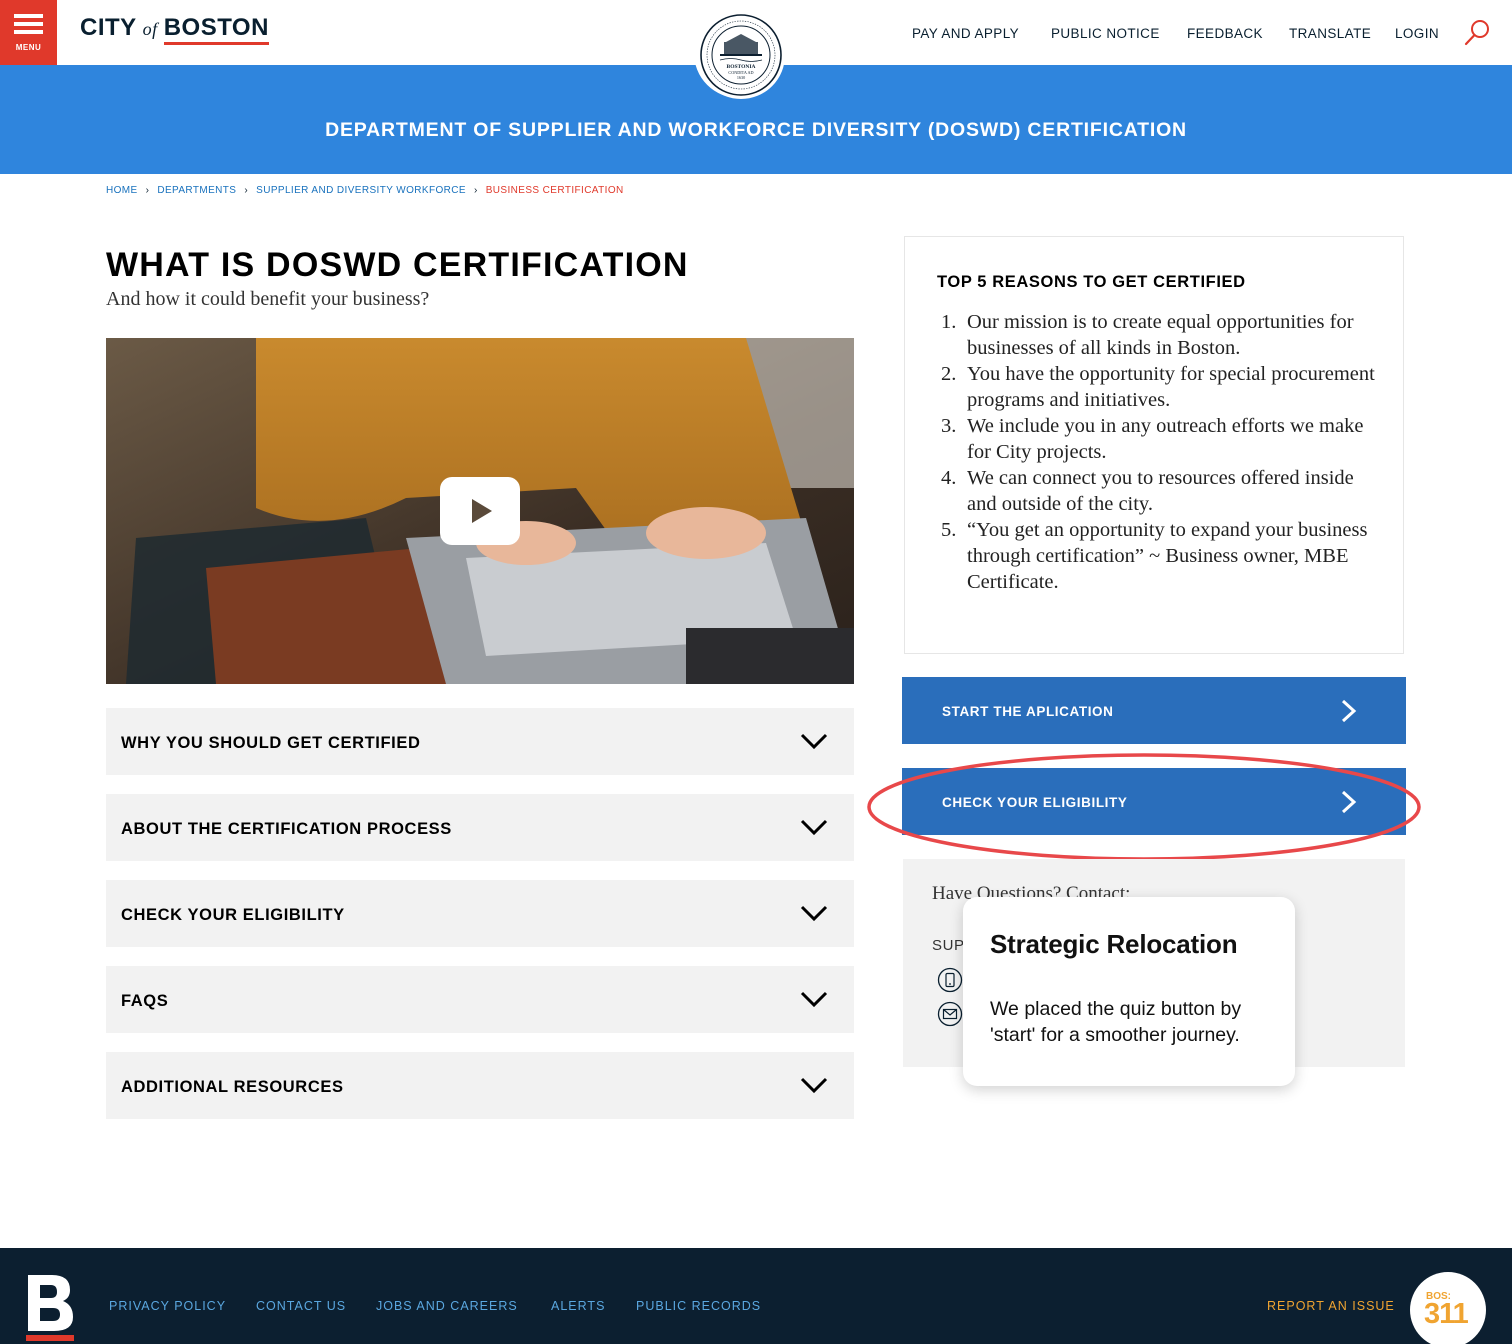  Describe the element at coordinates (1154, 710) in the screenshot. I see `start-application-button: START THE APLICATION` at that location.